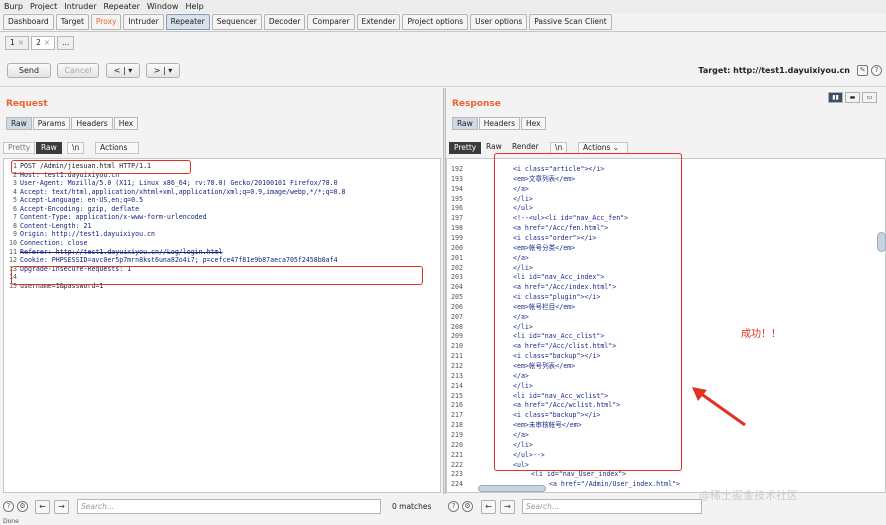  What do you see at coordinates (378, 22) in the screenshot?
I see `tab-extender: Extender` at bounding box center [378, 22].